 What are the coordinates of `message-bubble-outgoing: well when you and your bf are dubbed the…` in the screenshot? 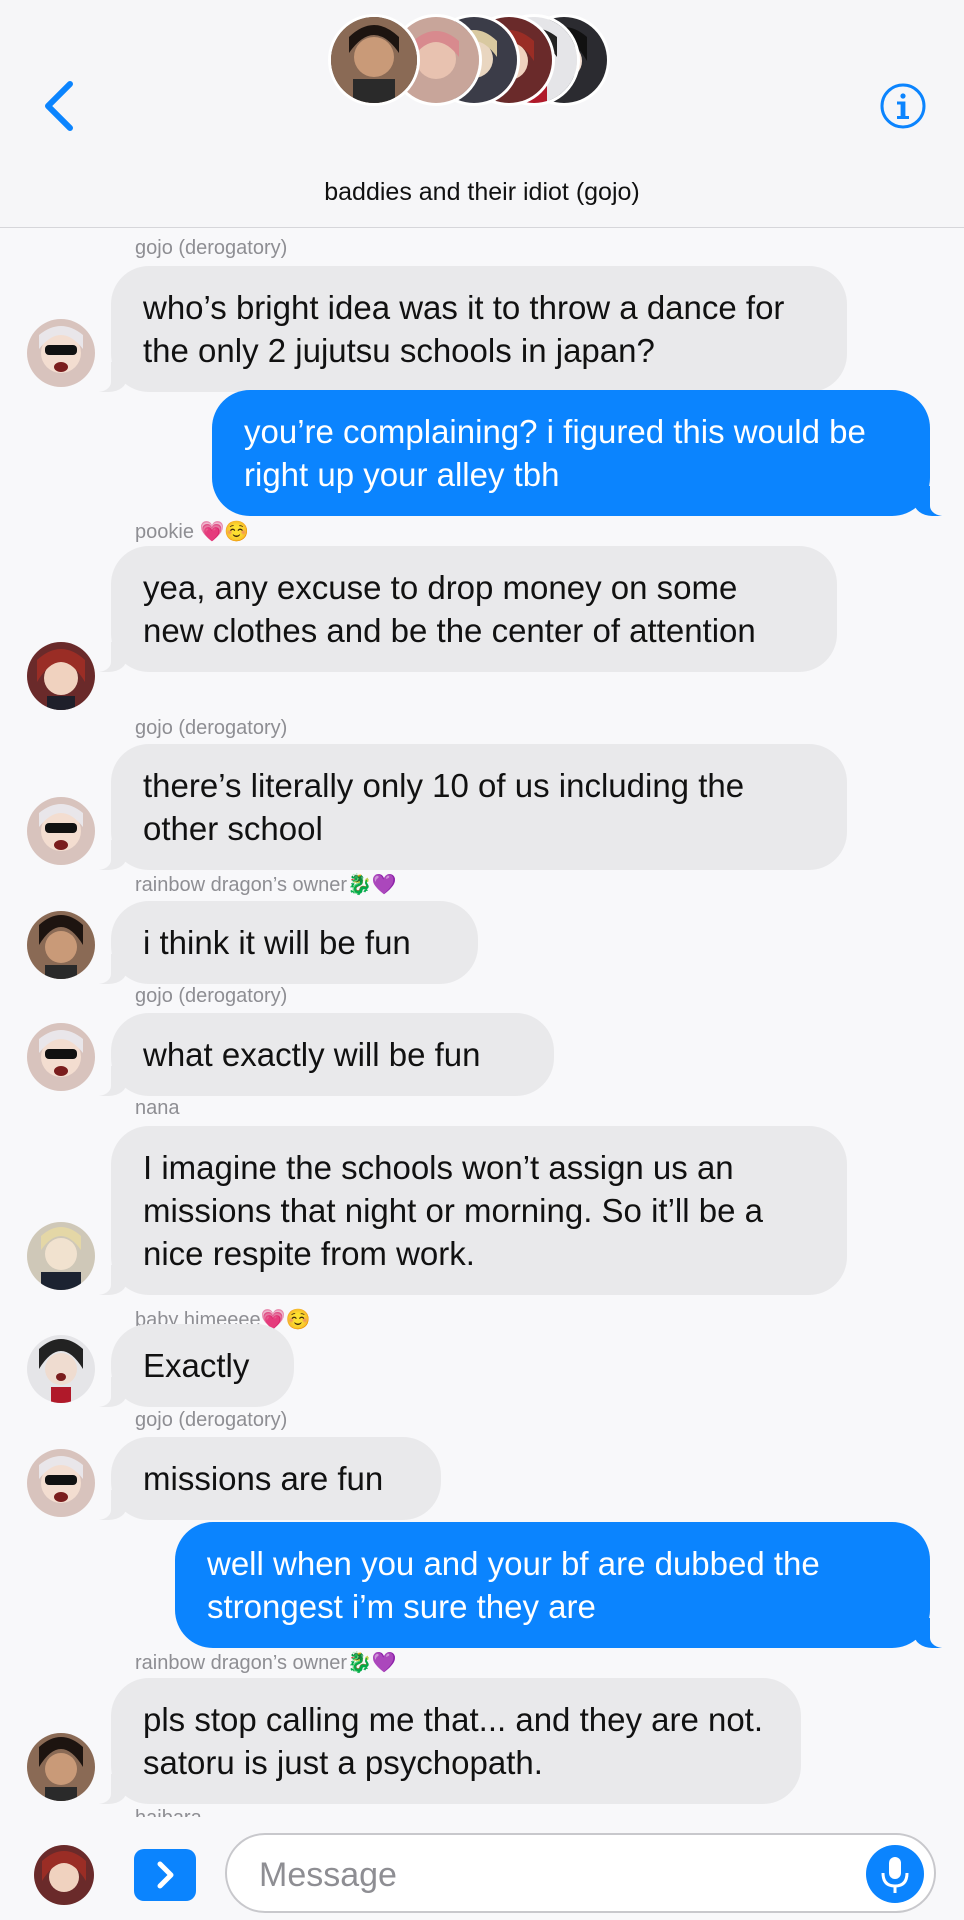 It's located at (564, 1585).